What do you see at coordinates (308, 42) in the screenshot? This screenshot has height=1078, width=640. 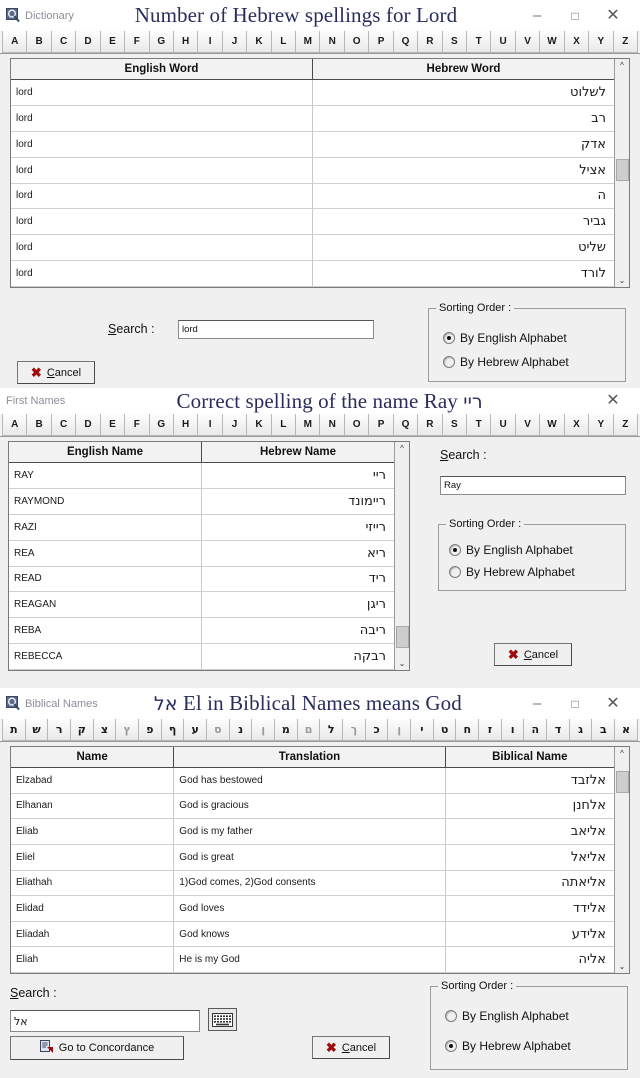 I see `alpha-key-w1-12: M` at bounding box center [308, 42].